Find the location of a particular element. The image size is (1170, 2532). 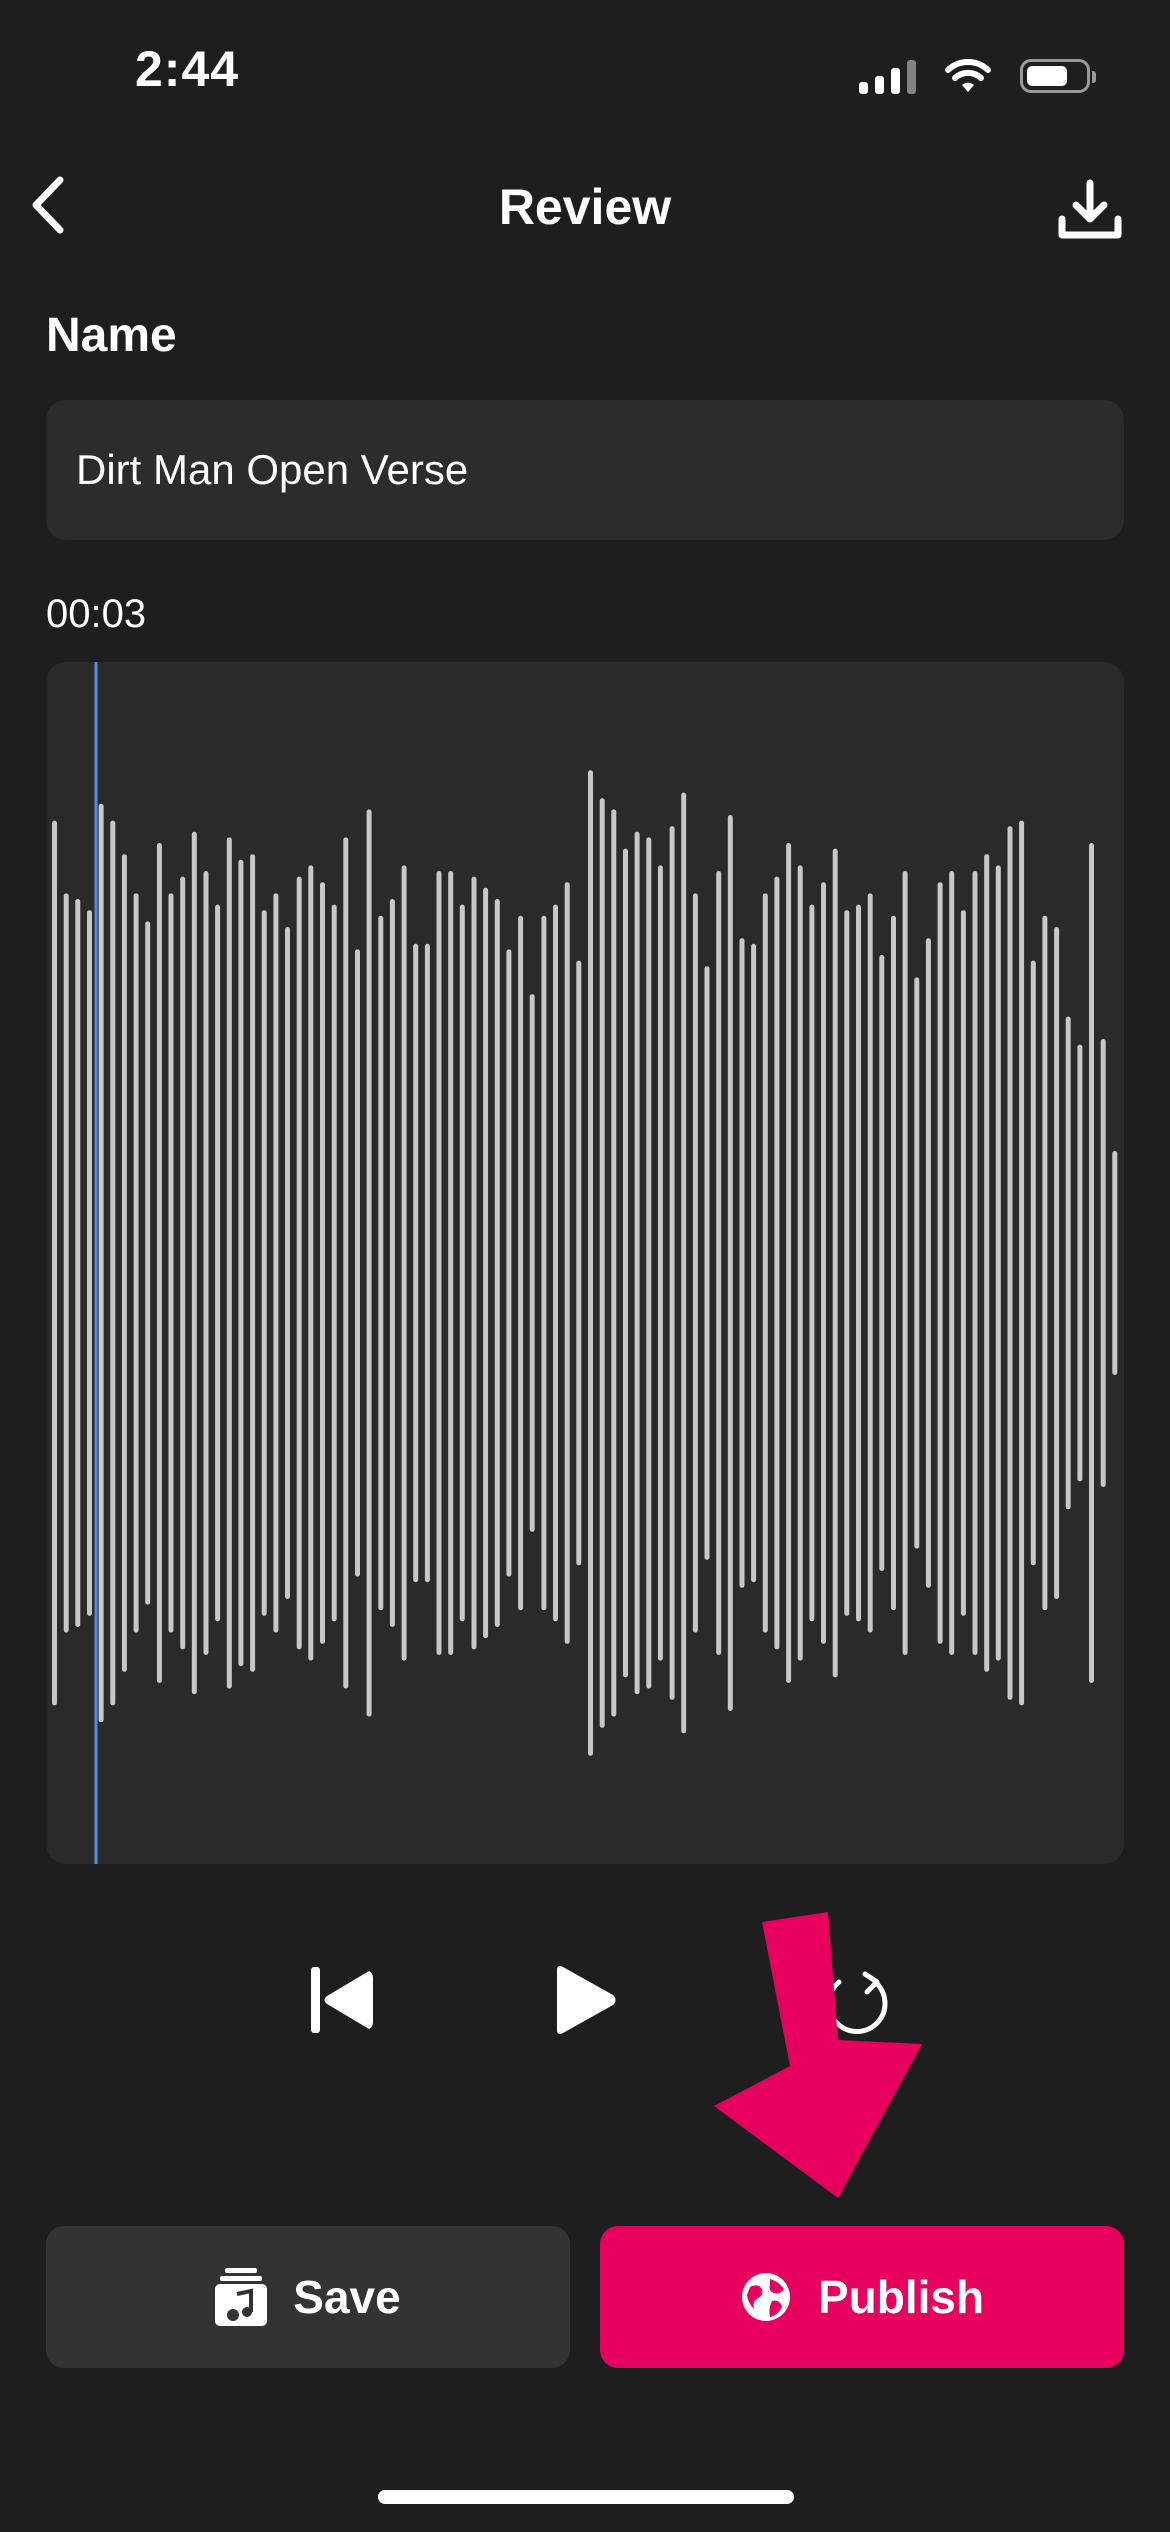

loop-button is located at coordinates (857, 2000).